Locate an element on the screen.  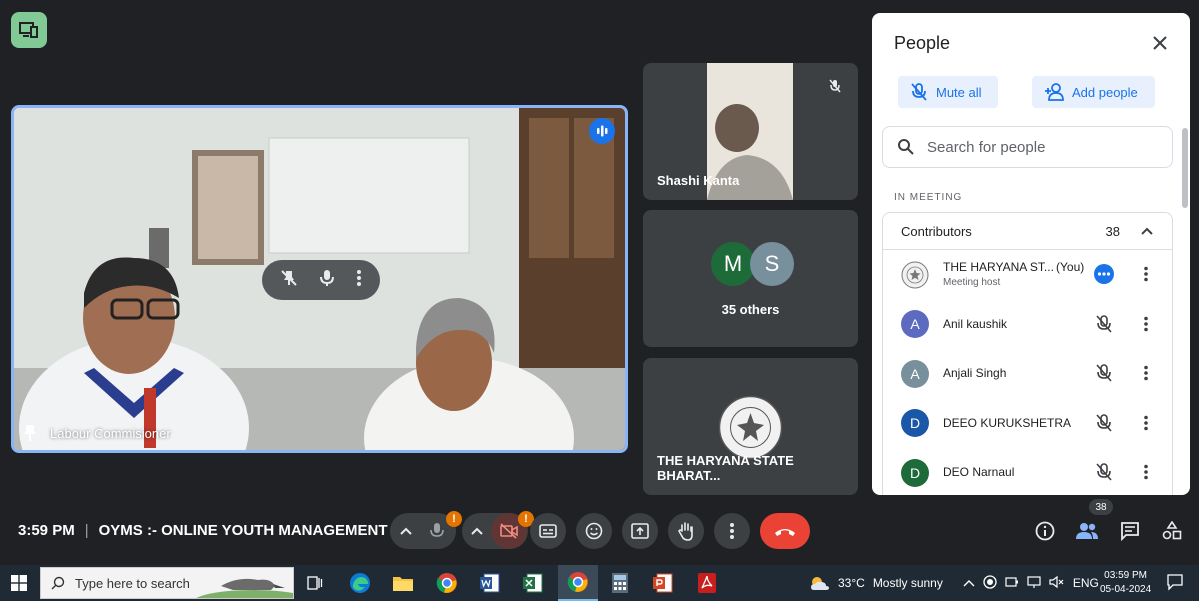
people-icon is located at coordinates (1087, 531).